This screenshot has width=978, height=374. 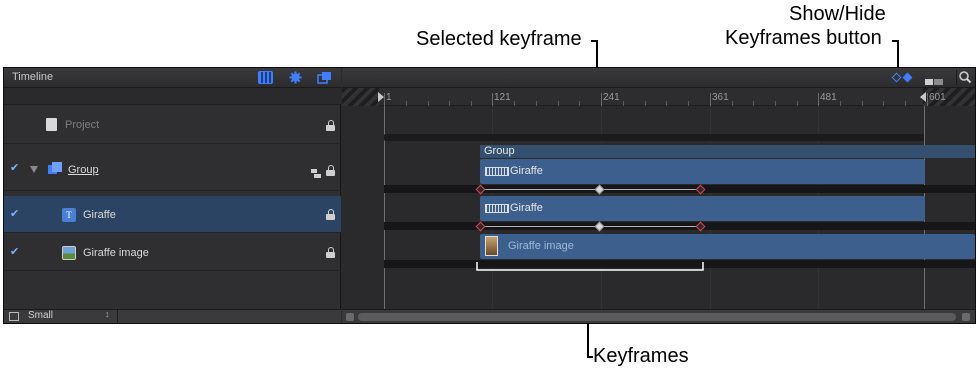 What do you see at coordinates (116, 253) in the screenshot?
I see `layer-label-giraffe-image: Giraffe image` at bounding box center [116, 253].